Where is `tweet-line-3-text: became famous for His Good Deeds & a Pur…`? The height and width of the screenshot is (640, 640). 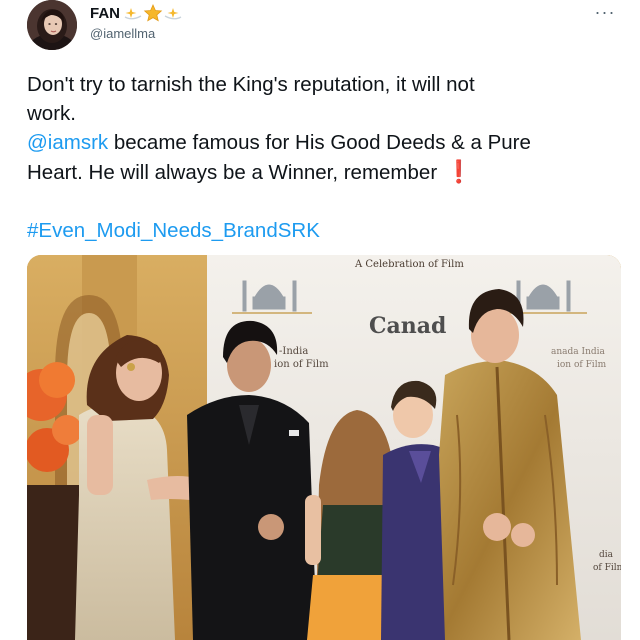 tweet-line-3-text: became famous for His Good Deeds & a Pur… is located at coordinates (319, 142).